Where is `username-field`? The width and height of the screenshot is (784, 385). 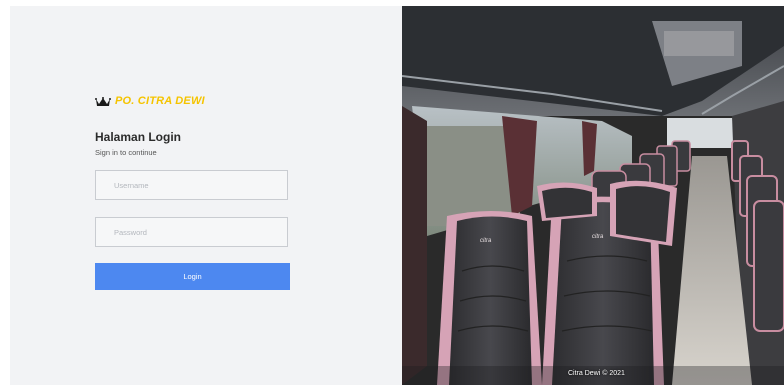 username-field is located at coordinates (191, 185).